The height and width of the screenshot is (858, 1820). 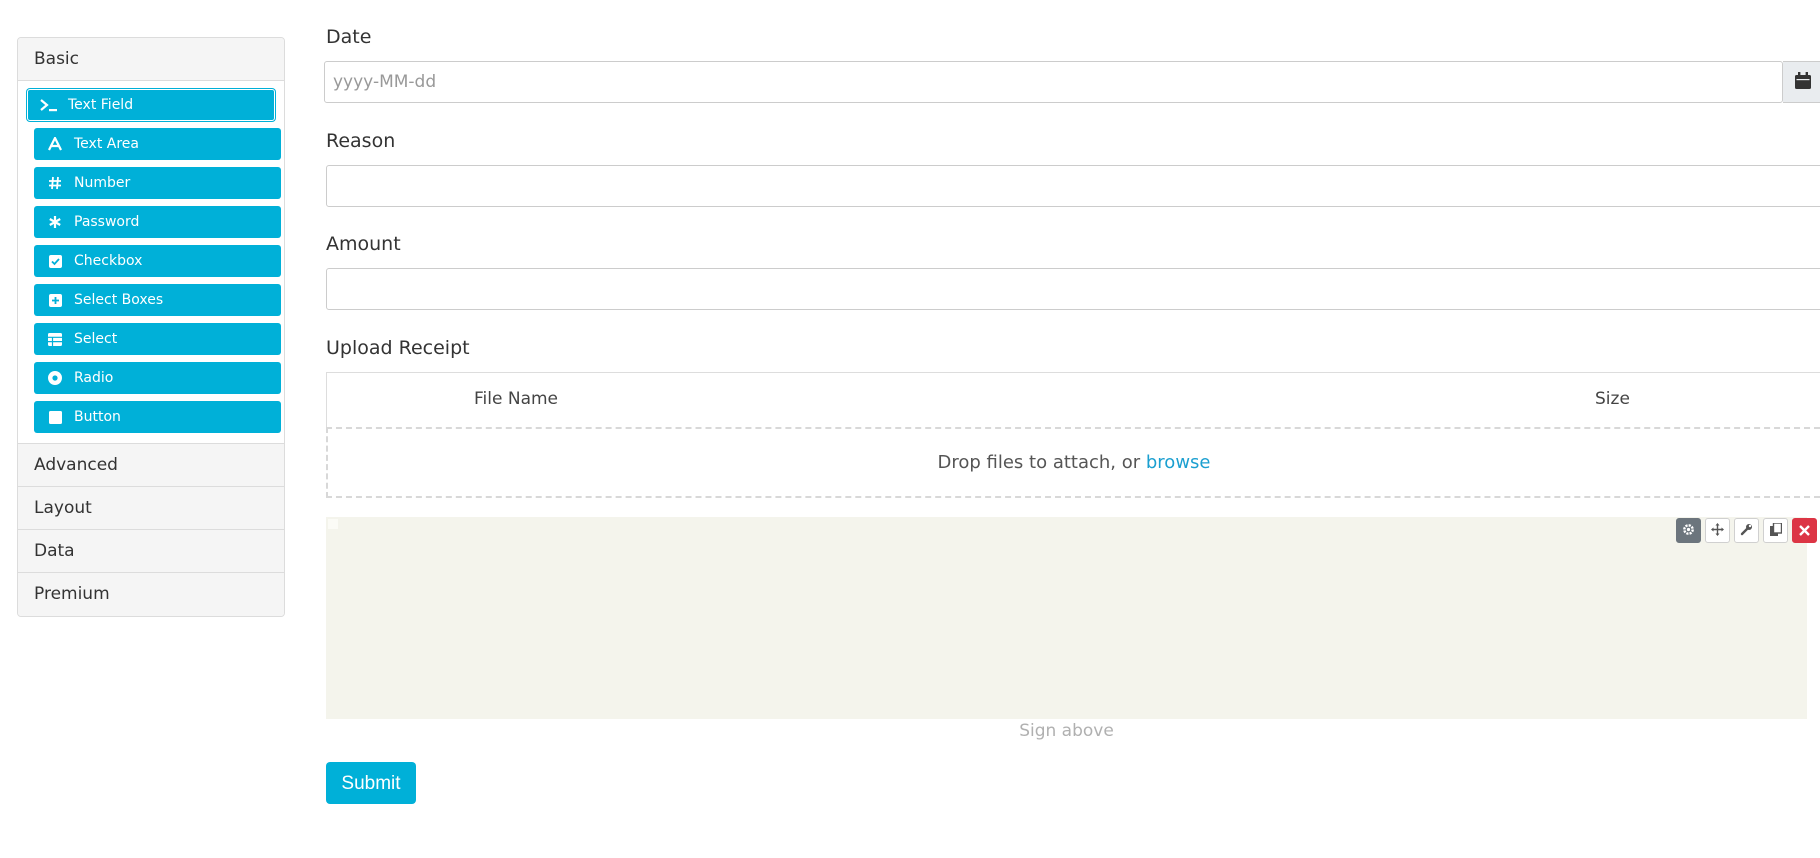 I want to click on column-size: Size, so click(x=1612, y=399).